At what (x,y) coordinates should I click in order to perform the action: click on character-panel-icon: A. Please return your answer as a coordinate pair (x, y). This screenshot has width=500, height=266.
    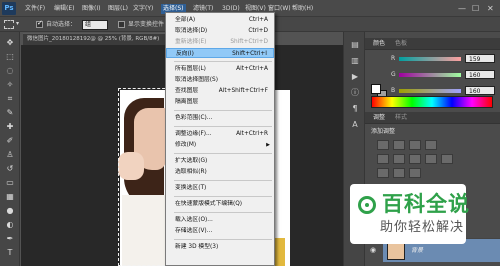
    Looking at the image, I should click on (355, 125).